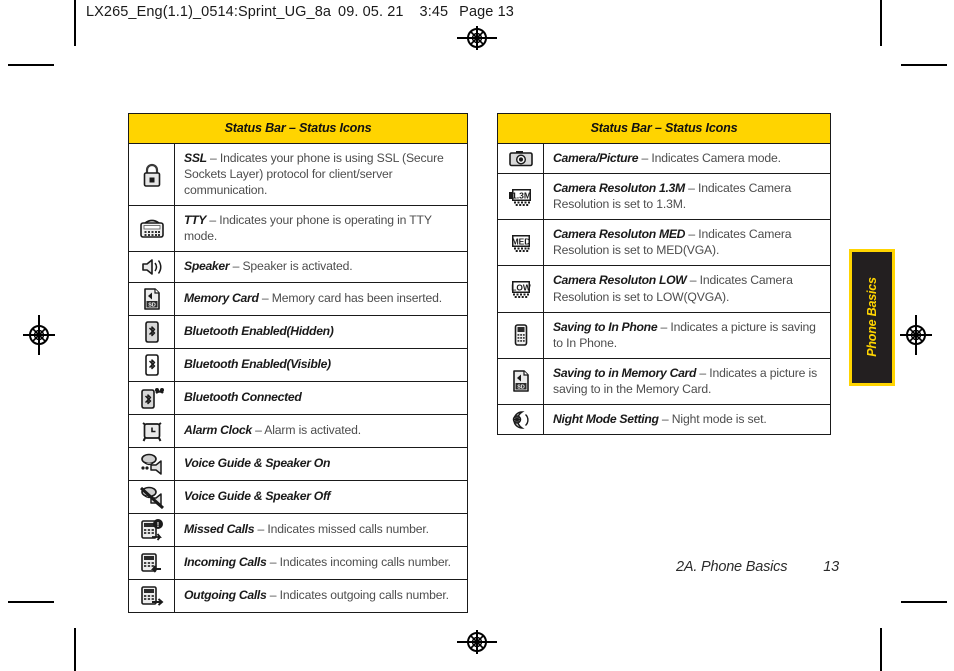  Describe the element at coordinates (716, 158) in the screenshot. I see `row-text: Indicates Camera mode.` at that location.